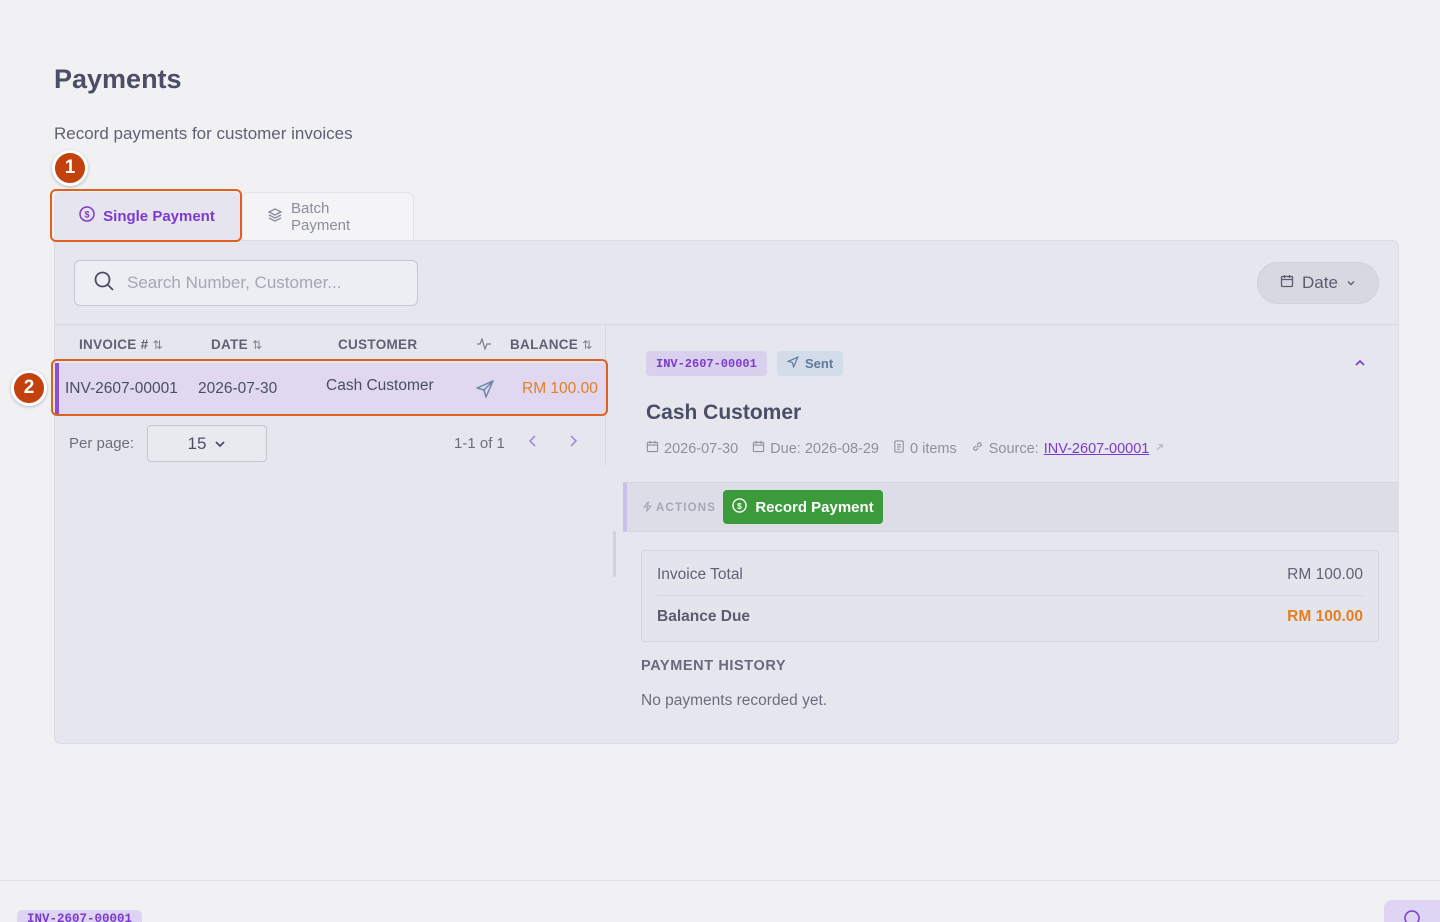 The width and height of the screenshot is (1440, 922). I want to click on pagination-range: 1-1 of 1, so click(479, 443).